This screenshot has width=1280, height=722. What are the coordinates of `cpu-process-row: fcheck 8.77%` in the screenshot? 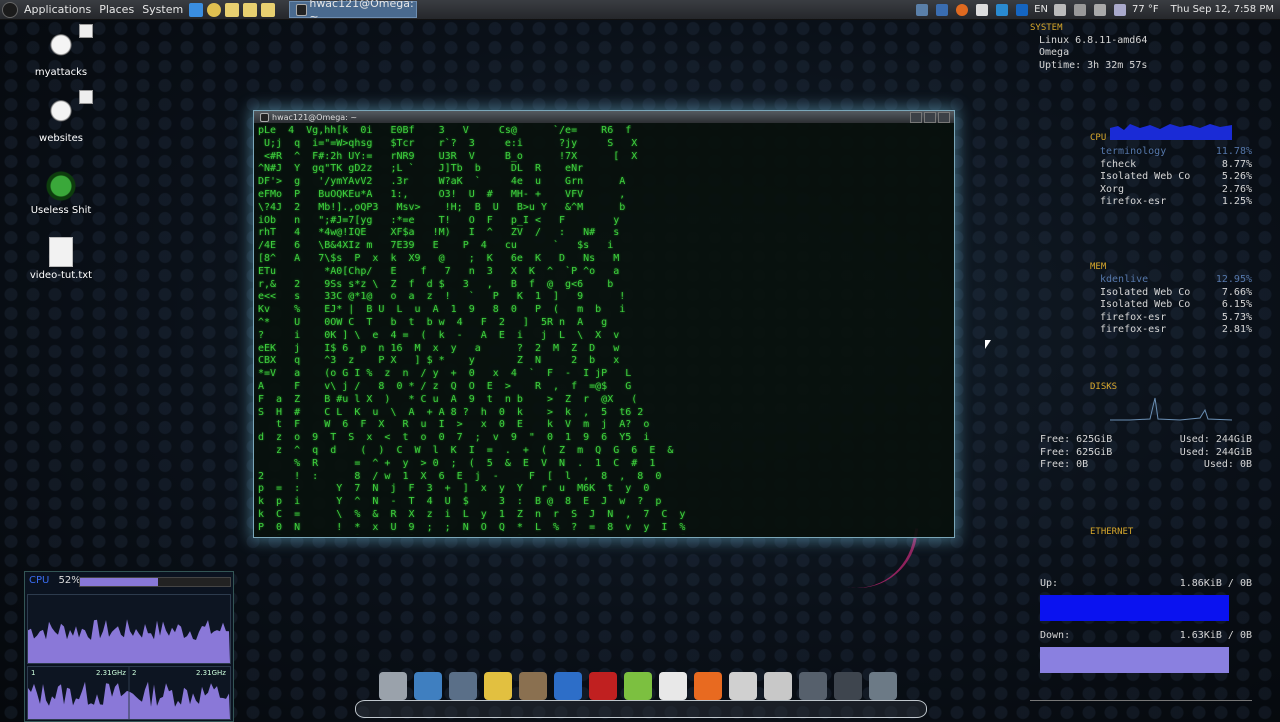 It's located at (1176, 164).